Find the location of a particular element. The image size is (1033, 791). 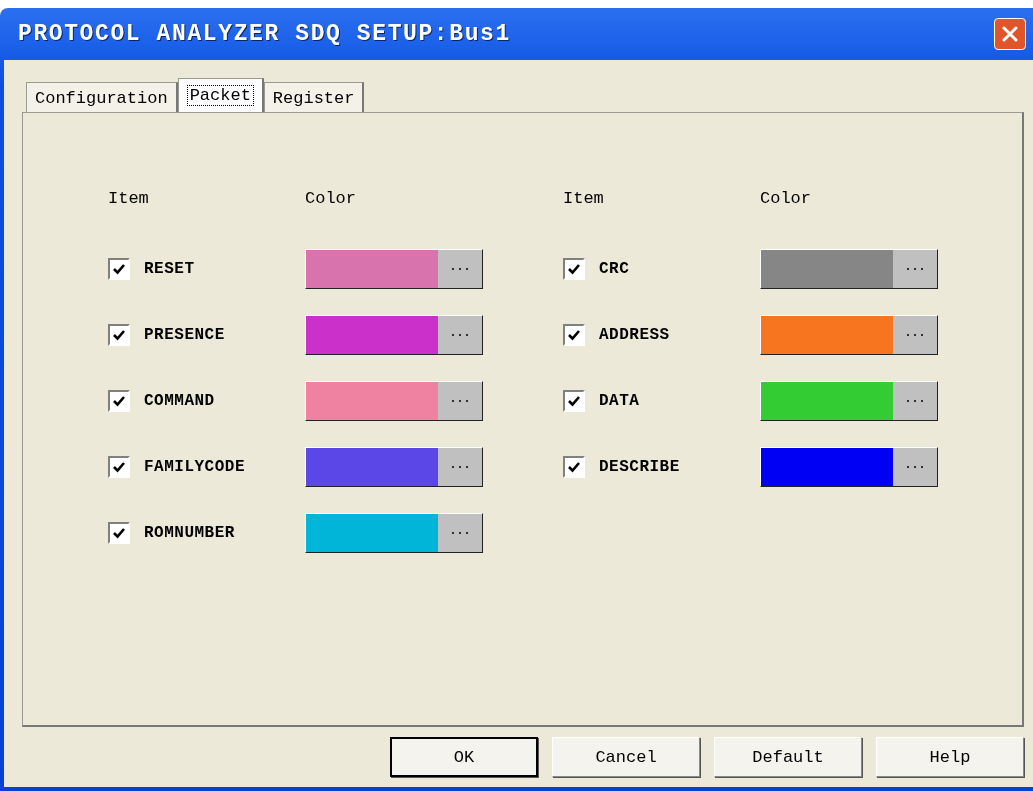

tab: Configuration is located at coordinates (102, 97).